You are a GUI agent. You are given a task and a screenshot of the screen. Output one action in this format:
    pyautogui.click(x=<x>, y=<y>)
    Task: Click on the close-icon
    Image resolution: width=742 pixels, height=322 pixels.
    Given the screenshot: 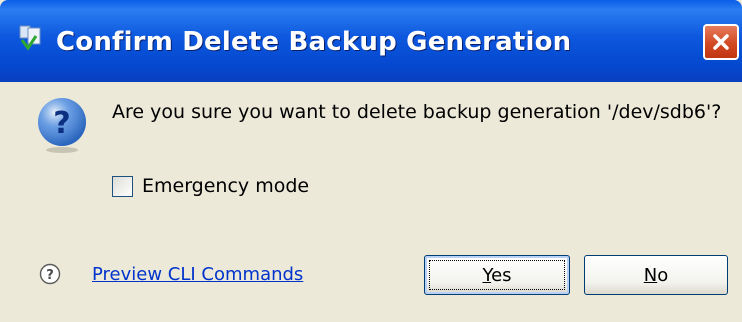 What is the action you would take?
    pyautogui.click(x=721, y=42)
    